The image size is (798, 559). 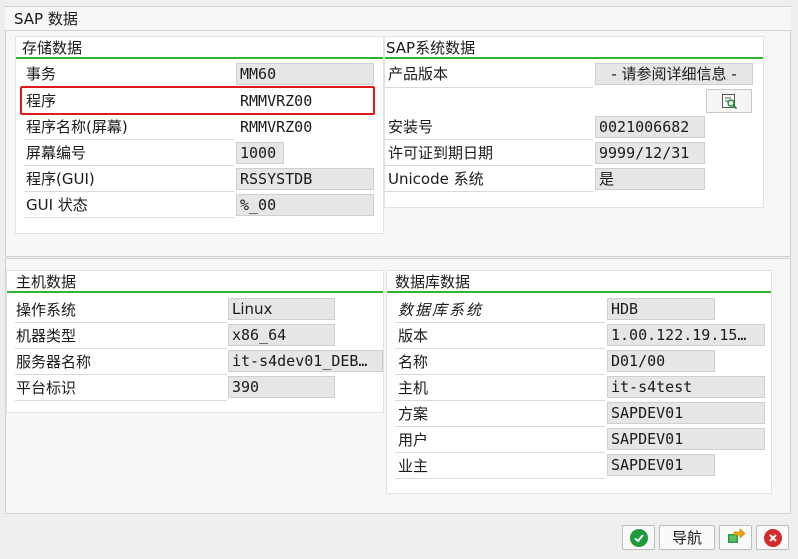 I want to click on navigate-button-label: 导航, so click(x=686, y=538).